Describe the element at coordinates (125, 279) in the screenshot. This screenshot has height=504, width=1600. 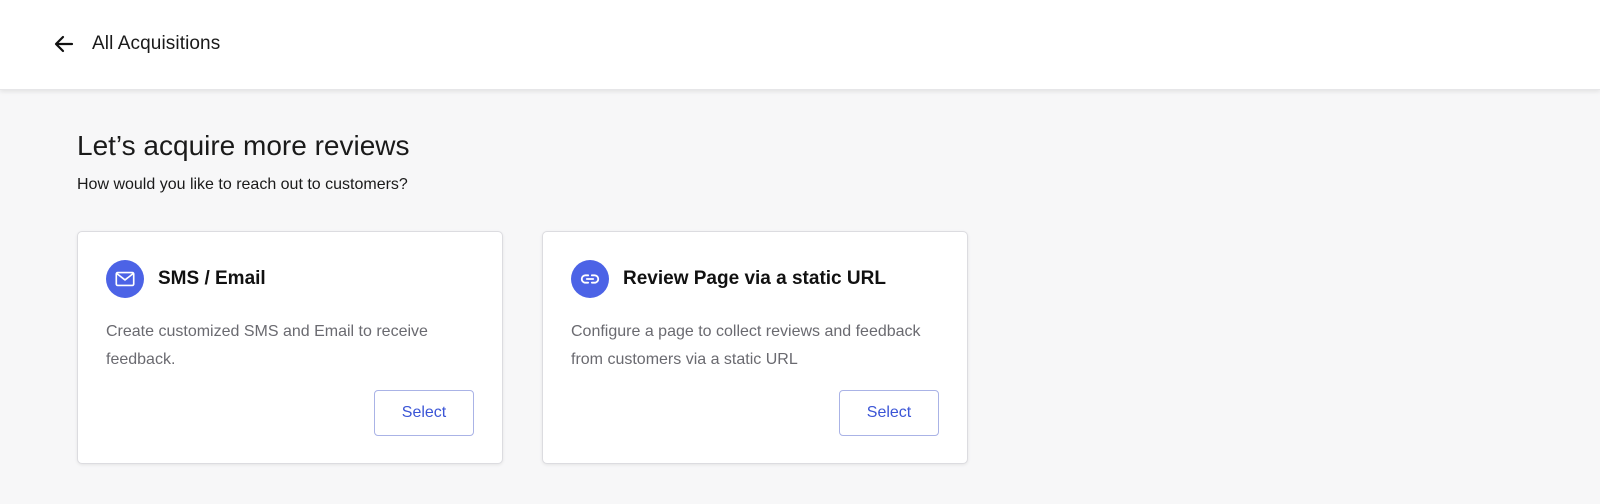
I see `mail-icon` at that location.